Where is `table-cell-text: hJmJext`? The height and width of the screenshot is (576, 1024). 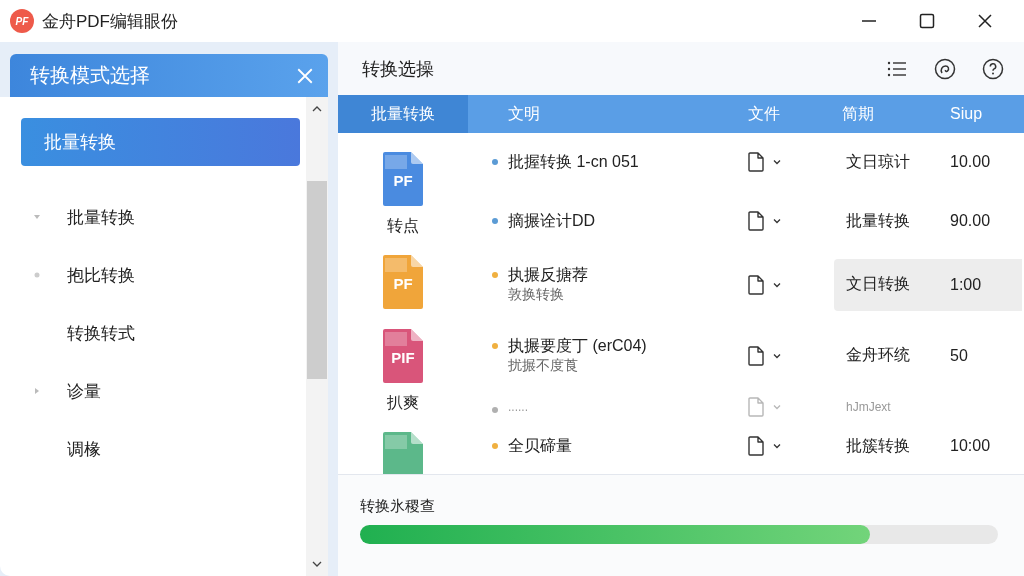 table-cell-text: hJmJext is located at coordinates (868, 406).